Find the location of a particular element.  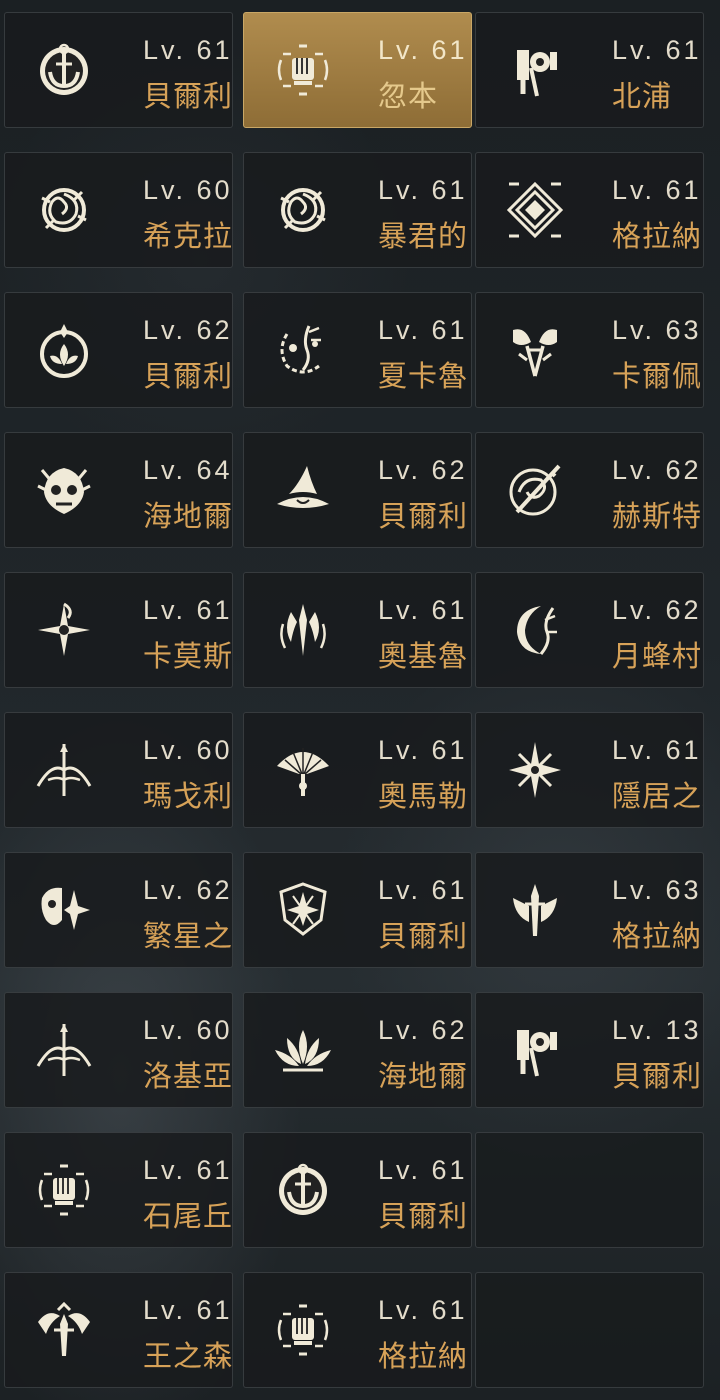

character-name: 北浦 is located at coordinates (642, 97).